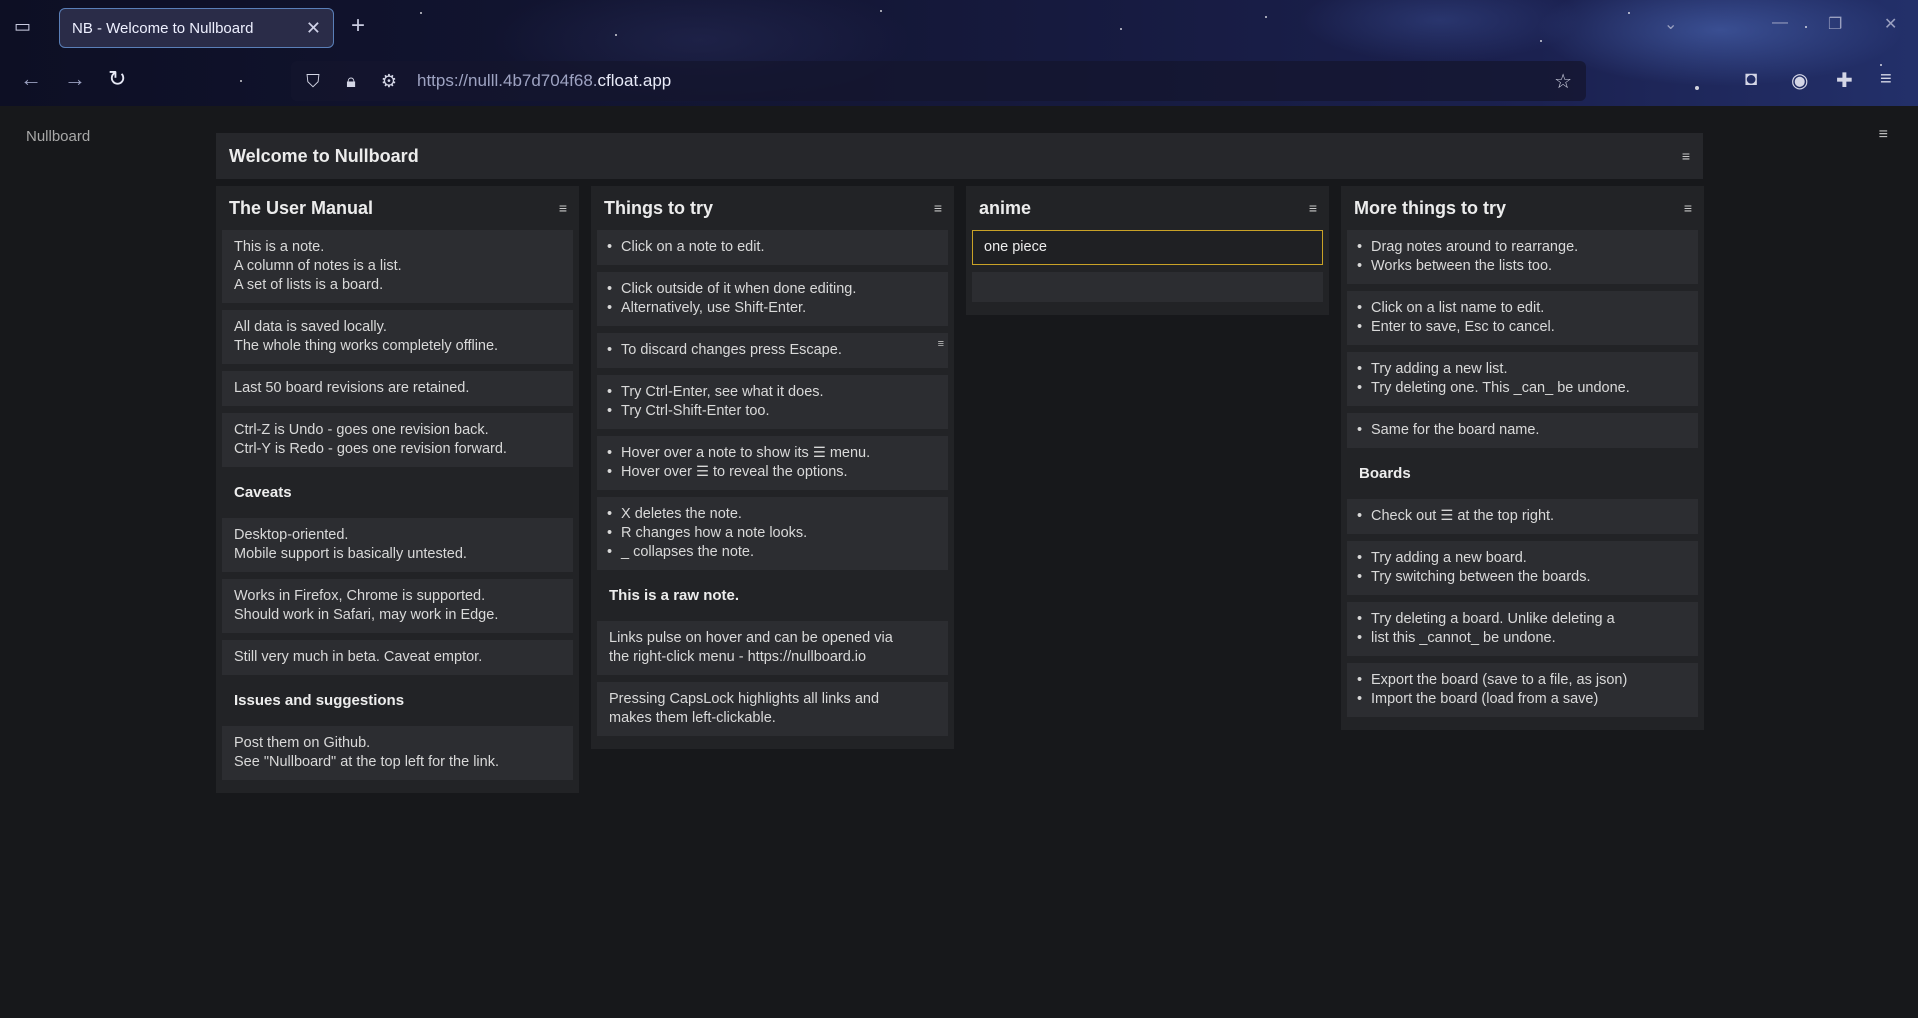  Describe the element at coordinates (31, 79) in the screenshot. I see `back-icon: ←` at that location.